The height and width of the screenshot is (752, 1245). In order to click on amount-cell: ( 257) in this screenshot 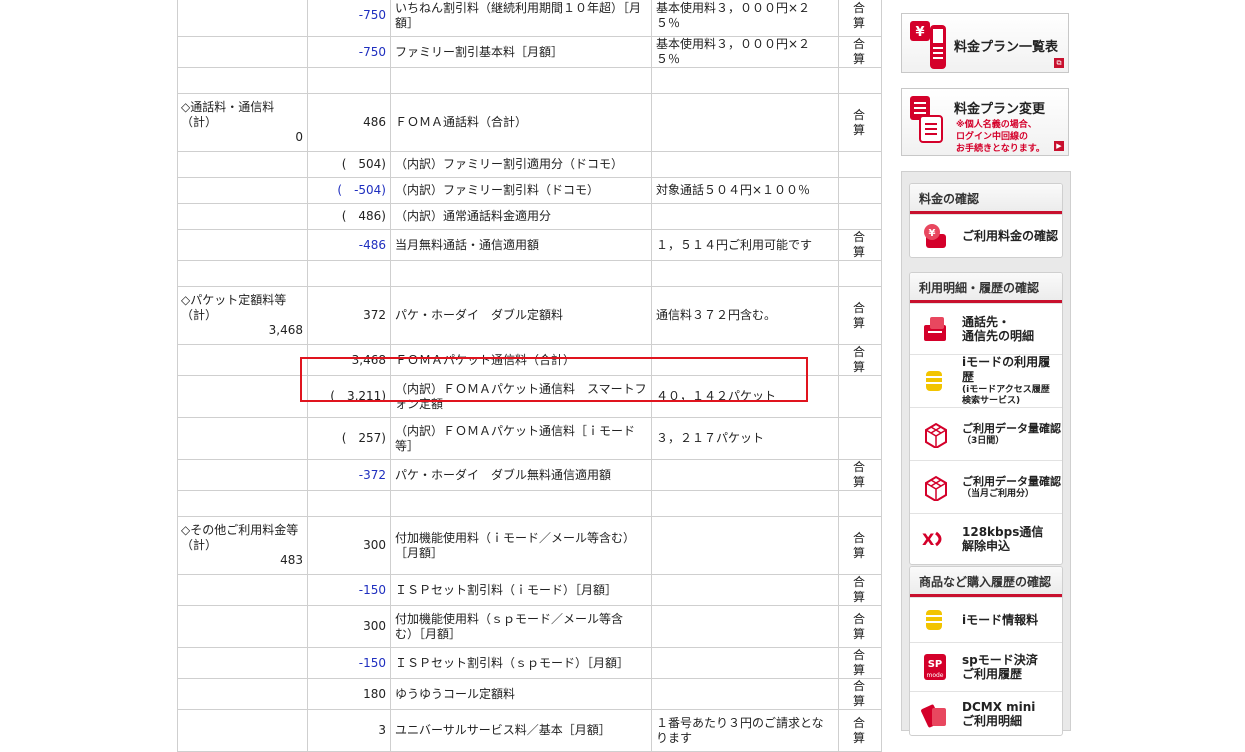, I will do `click(349, 438)`.